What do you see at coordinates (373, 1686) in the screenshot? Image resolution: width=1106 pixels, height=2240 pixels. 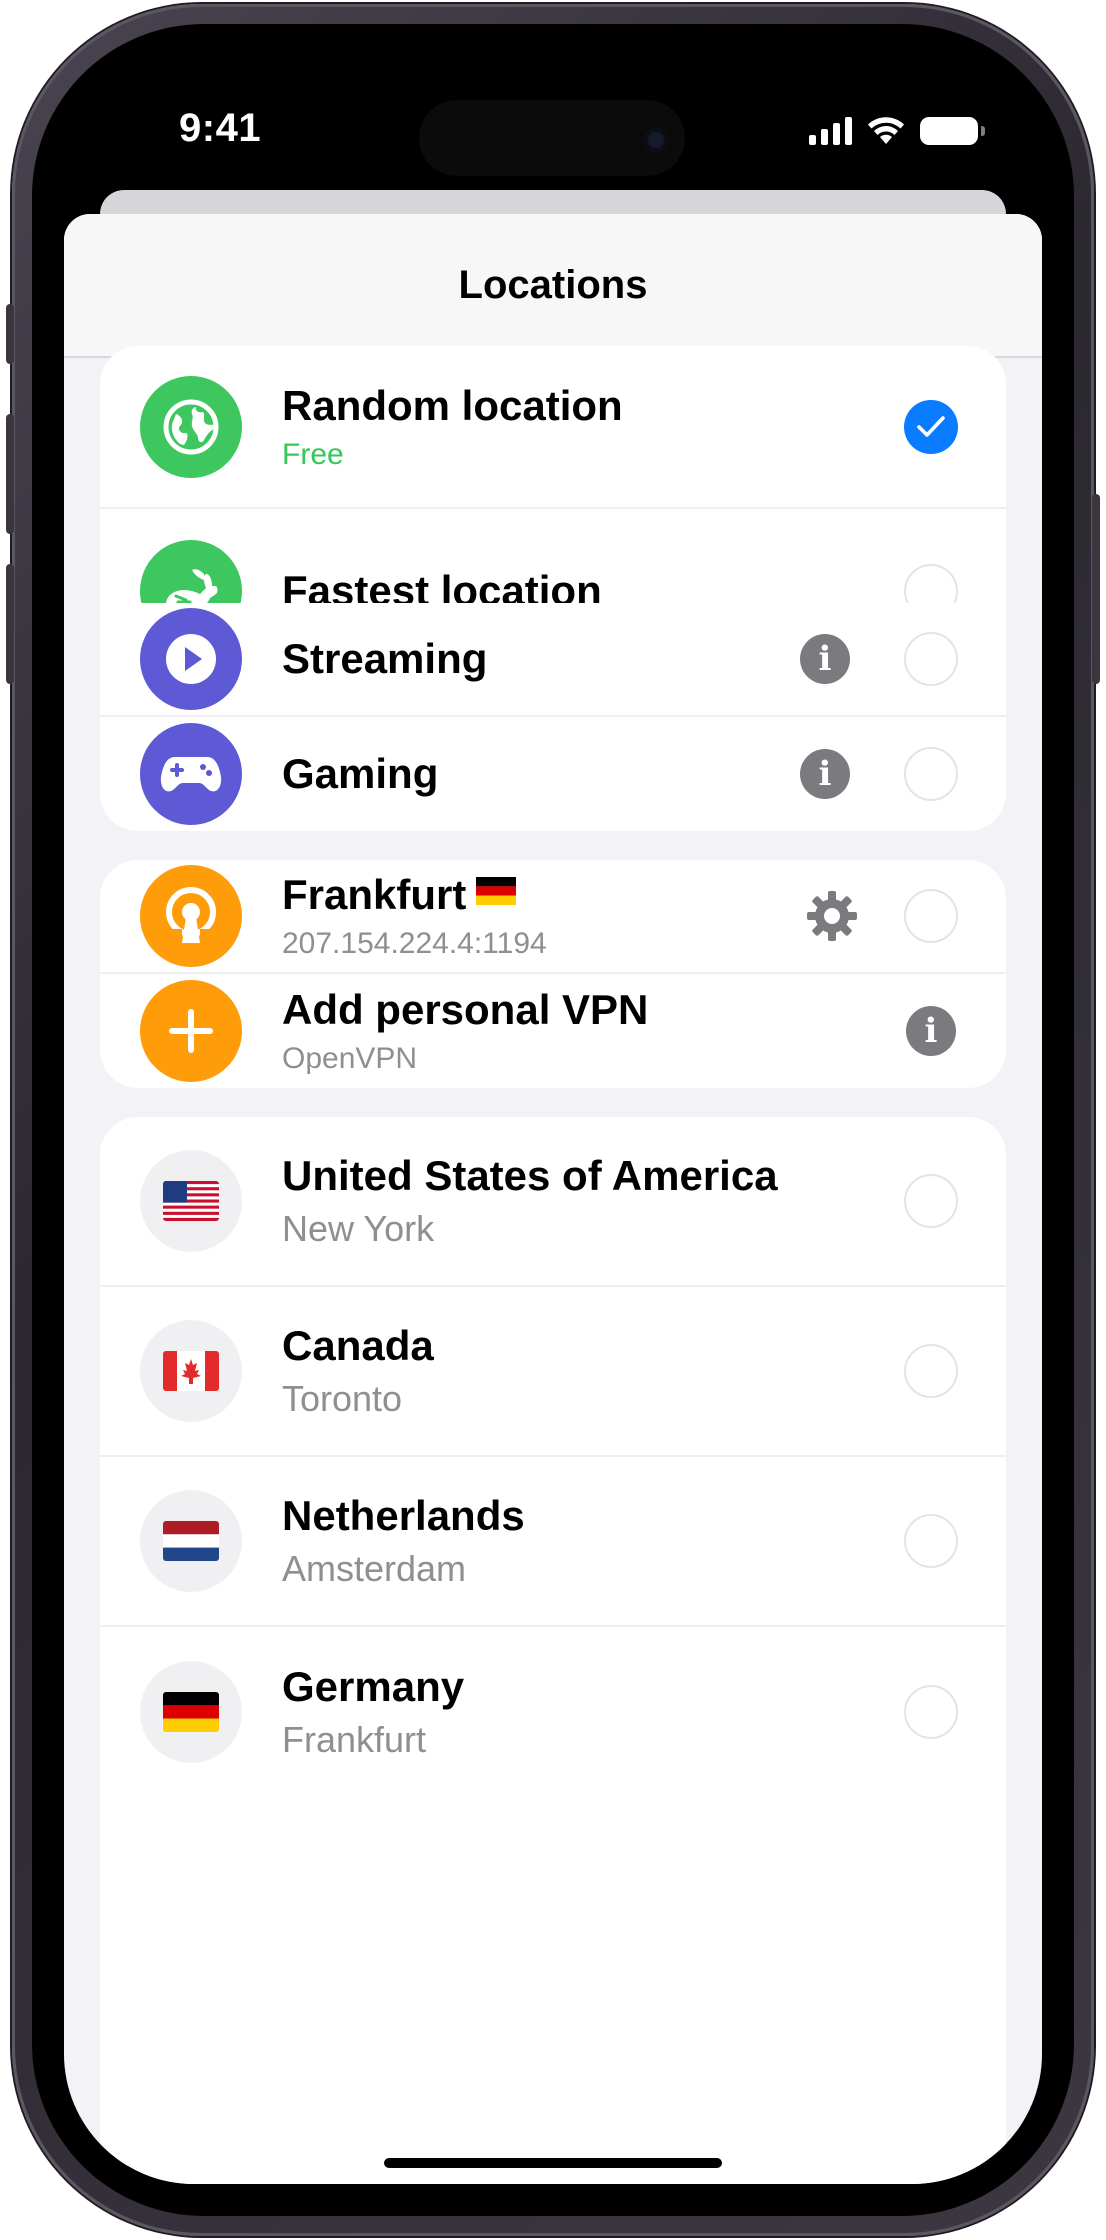 I see `row-title: Germany` at bounding box center [373, 1686].